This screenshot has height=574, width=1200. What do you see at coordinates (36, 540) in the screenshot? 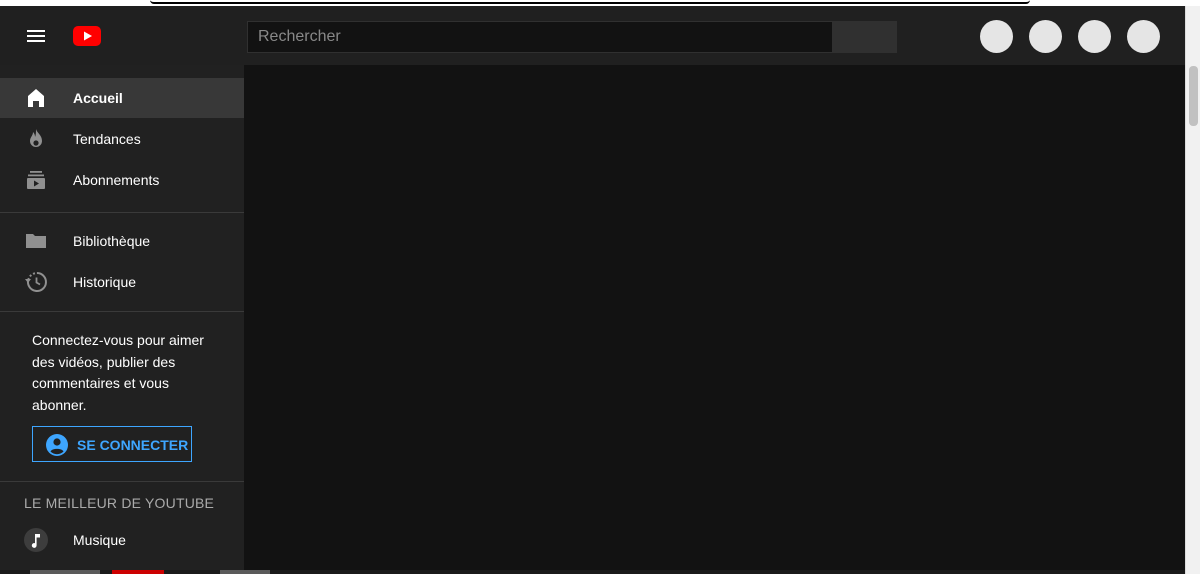
I see `music-note-icon` at bounding box center [36, 540].